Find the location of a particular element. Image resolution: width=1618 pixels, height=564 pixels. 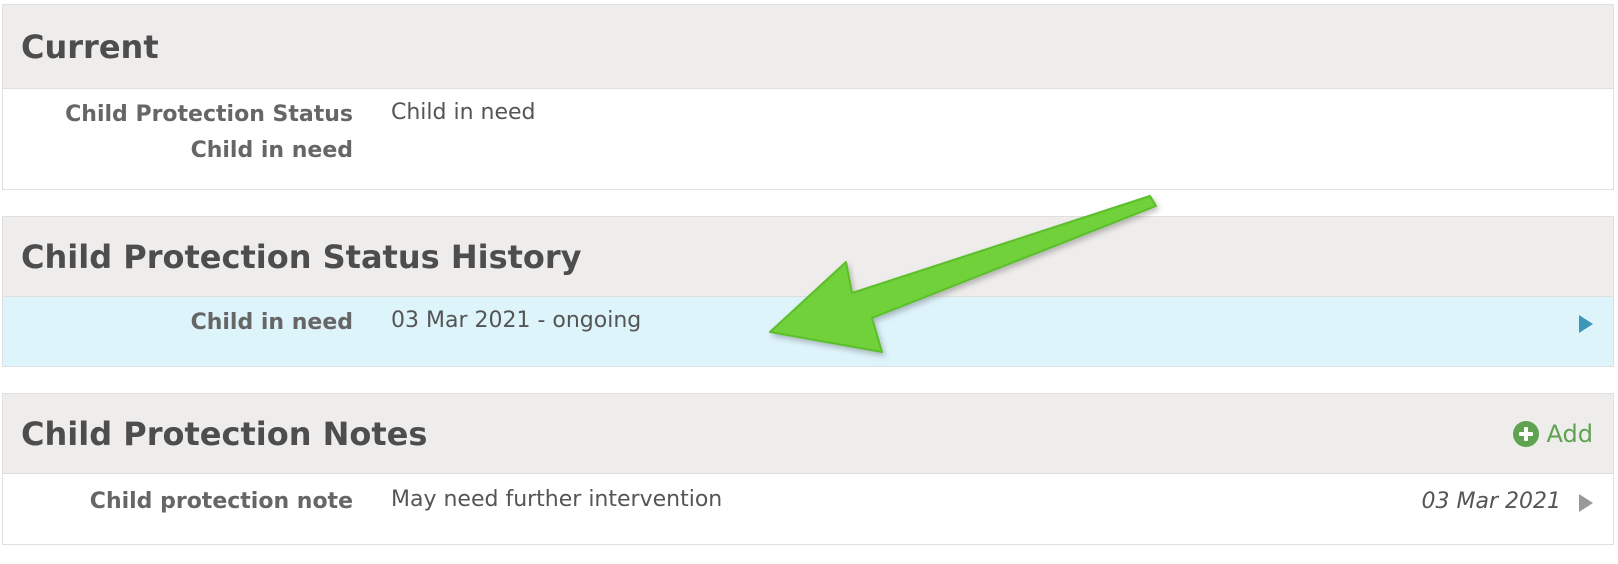

current-title: Current is located at coordinates (90, 47).